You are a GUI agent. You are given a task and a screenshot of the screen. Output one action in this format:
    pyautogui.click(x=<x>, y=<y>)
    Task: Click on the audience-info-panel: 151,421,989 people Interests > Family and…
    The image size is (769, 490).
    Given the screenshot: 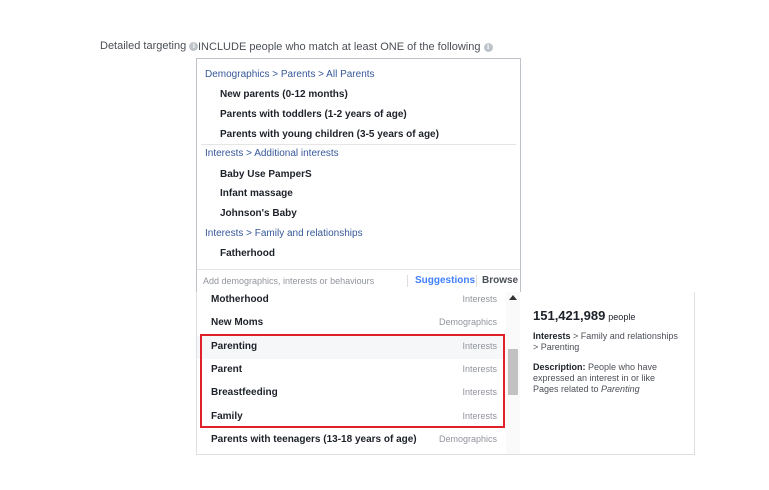 What is the action you would take?
    pyautogui.click(x=608, y=351)
    